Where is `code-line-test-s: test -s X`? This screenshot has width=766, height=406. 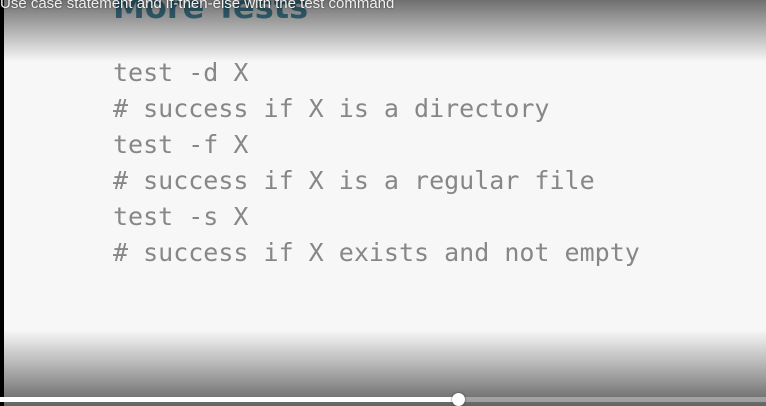
code-line-test-s: test -s X is located at coordinates (181, 216).